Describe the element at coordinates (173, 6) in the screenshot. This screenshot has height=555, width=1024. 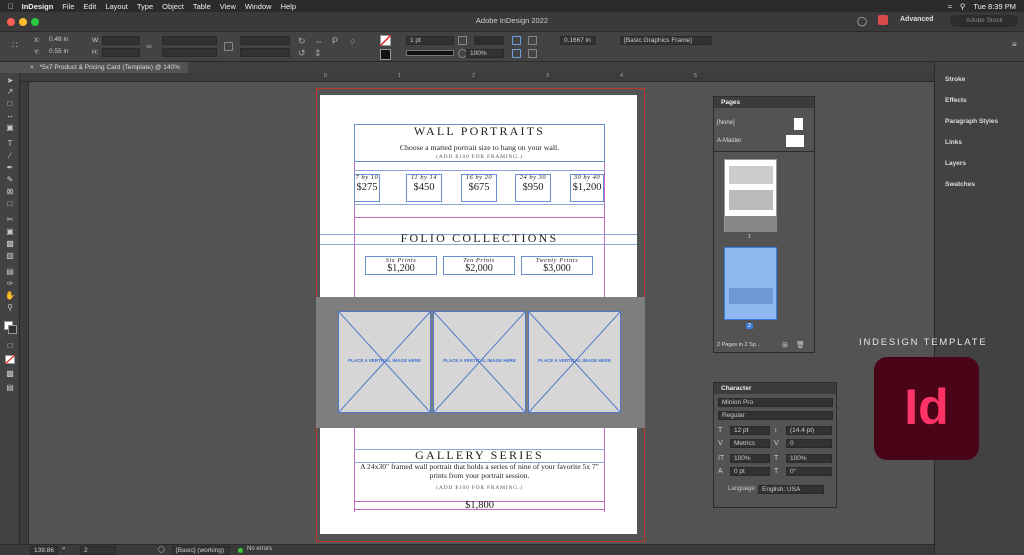
I see `menu-object: Object` at that location.